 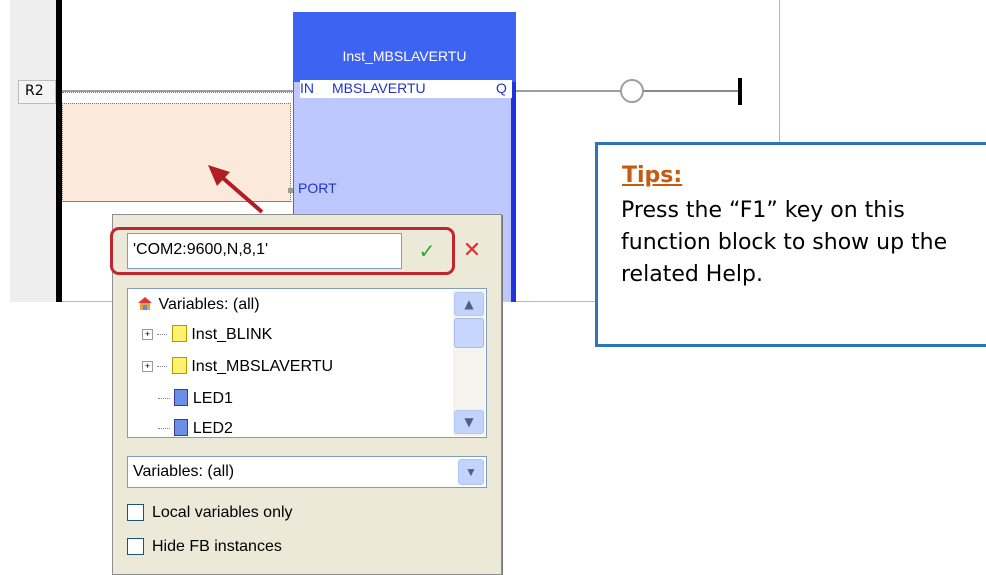 What do you see at coordinates (232, 334) in the screenshot?
I see `tree-item-label: Inst_BLINK` at bounding box center [232, 334].